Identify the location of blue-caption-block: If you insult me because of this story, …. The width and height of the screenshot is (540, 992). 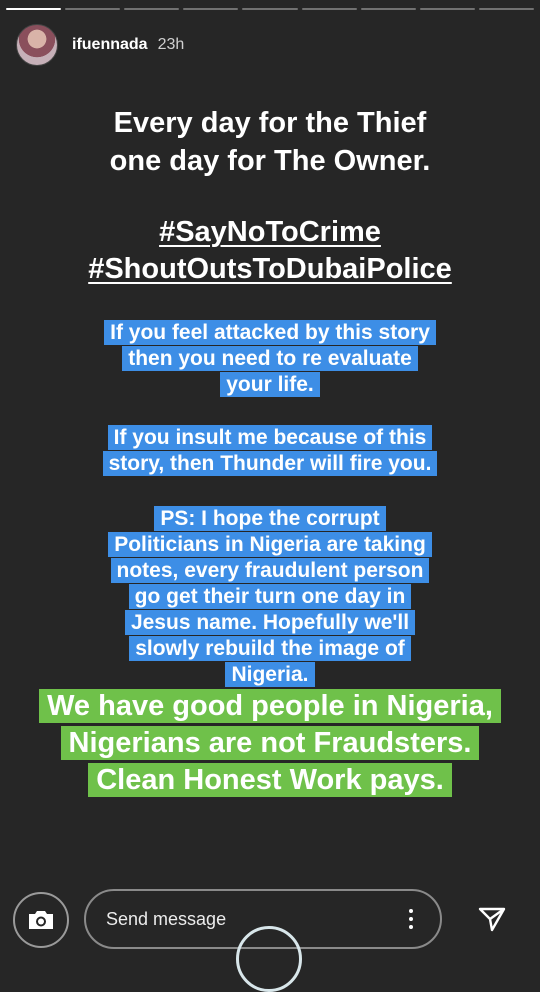
(270, 451).